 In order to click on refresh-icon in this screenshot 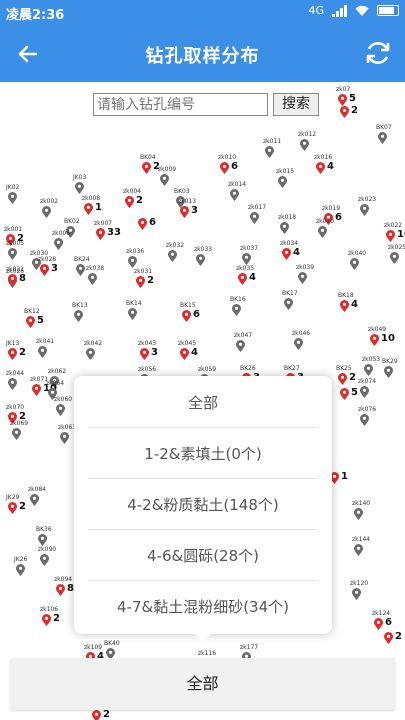, I will do `click(378, 53)`.